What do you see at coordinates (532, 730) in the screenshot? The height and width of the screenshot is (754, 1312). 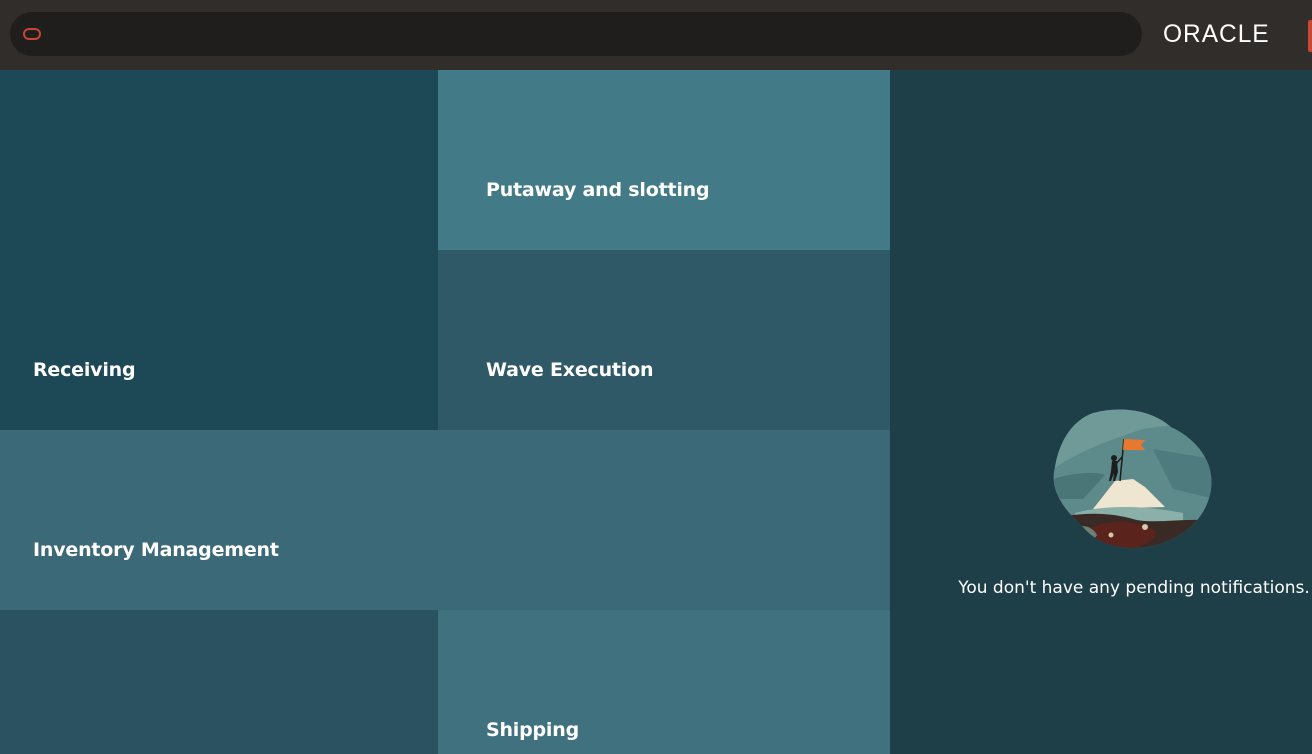 I see `tile-label: Shipping` at bounding box center [532, 730].